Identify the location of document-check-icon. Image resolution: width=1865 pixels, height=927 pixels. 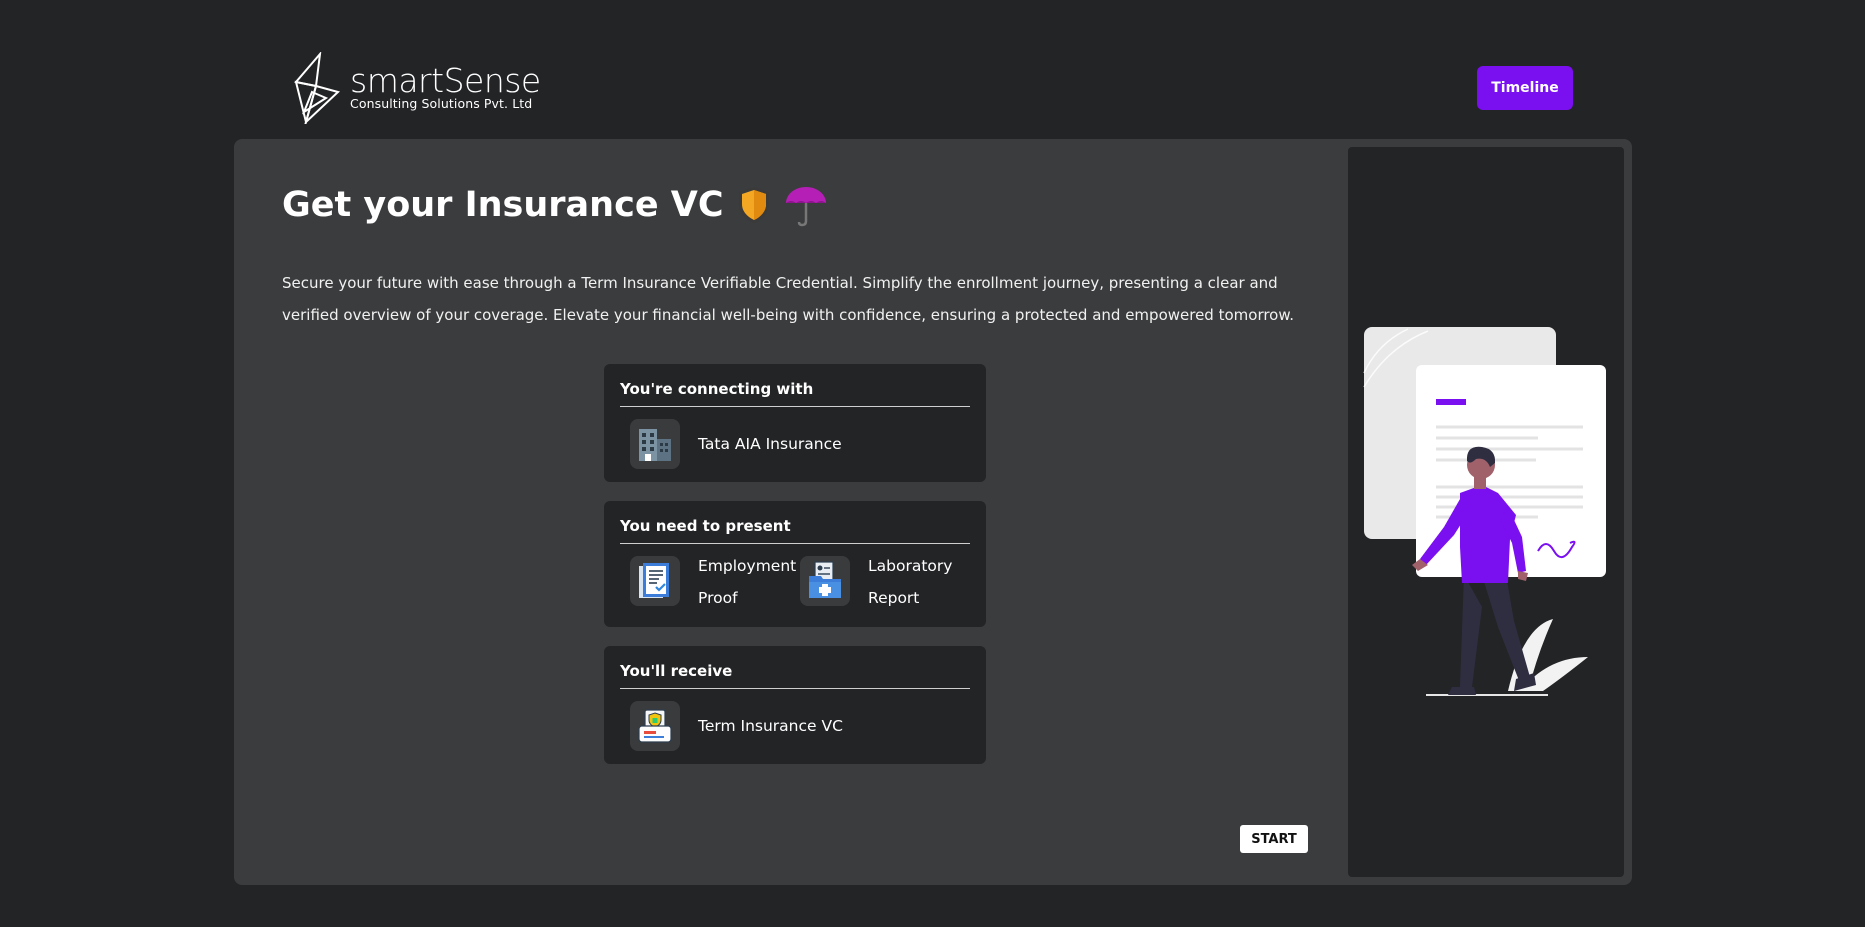
(655, 581).